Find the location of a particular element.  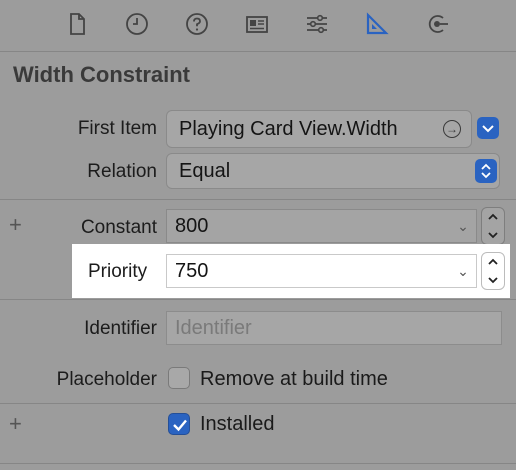

attributes-inspector-icon is located at coordinates (317, 24).